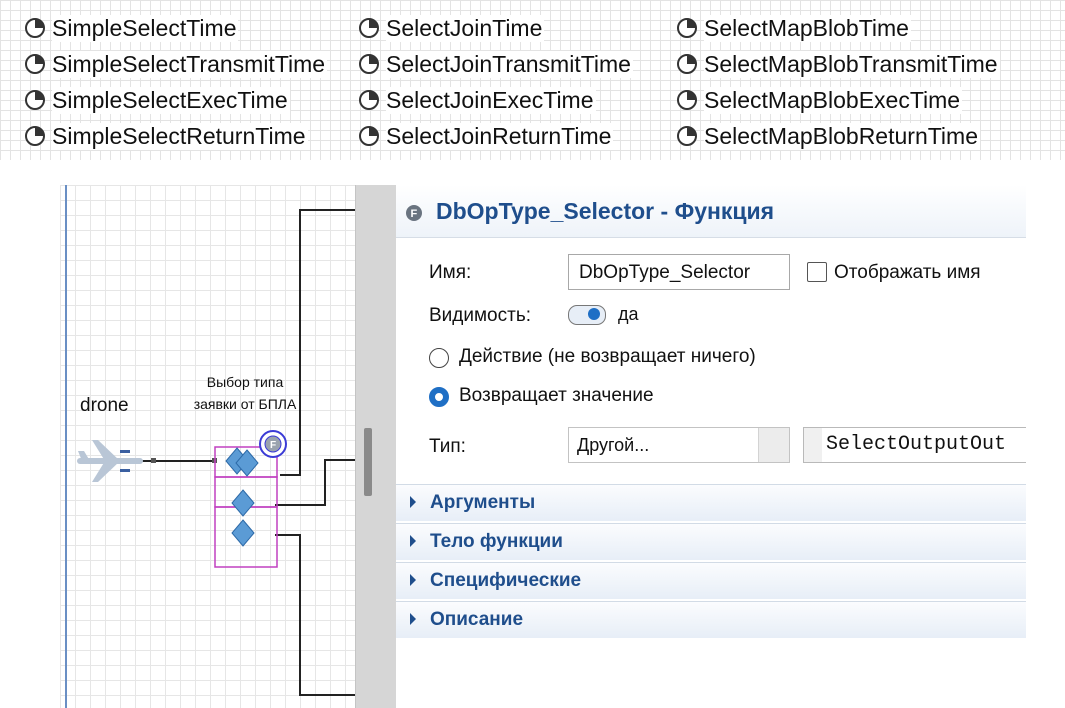 The height and width of the screenshot is (708, 1065). What do you see at coordinates (605, 211) in the screenshot?
I see `properties-title: DbOpType_Selector - Функция` at bounding box center [605, 211].